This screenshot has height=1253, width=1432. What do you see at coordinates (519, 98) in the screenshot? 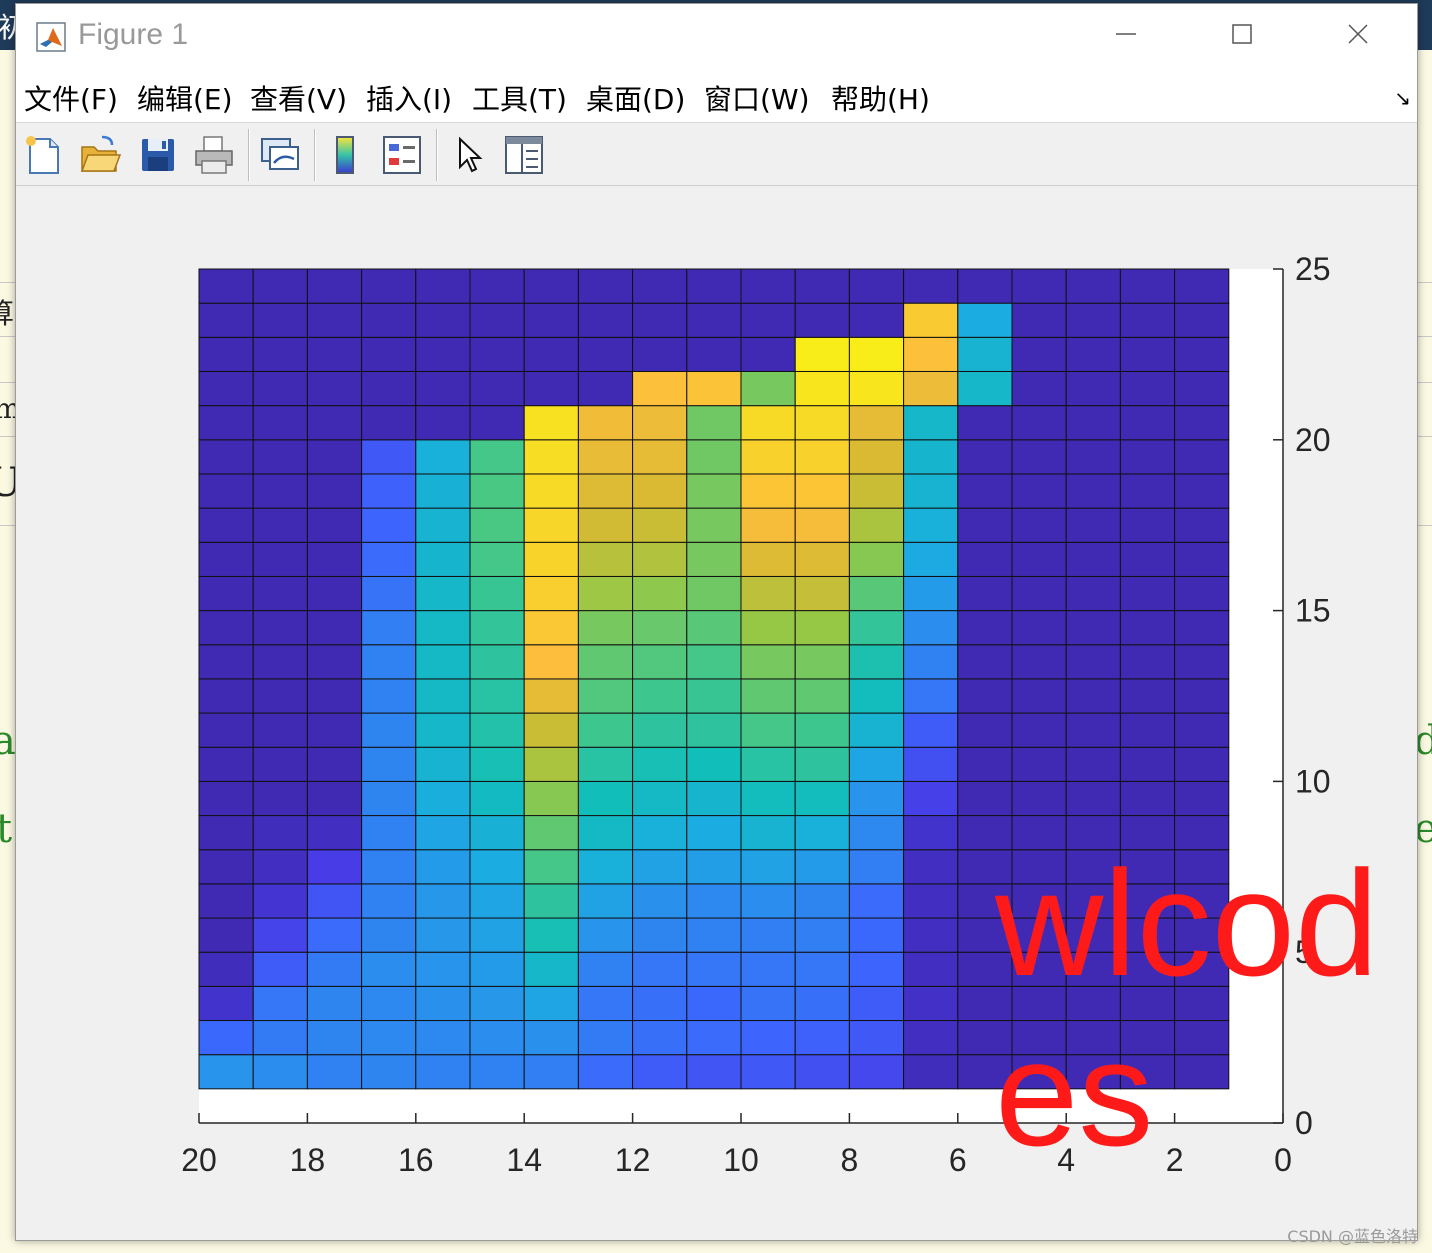
I see `menu-tools: 工具(T)` at bounding box center [519, 98].